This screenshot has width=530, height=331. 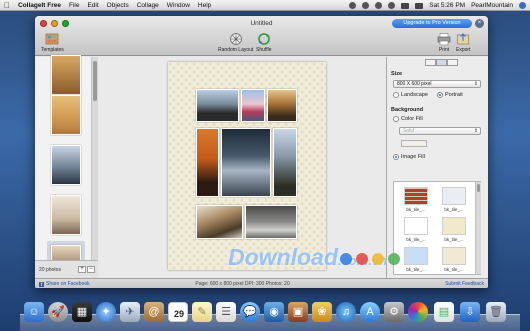 I want to click on tab-layout, so click(x=430, y=62).